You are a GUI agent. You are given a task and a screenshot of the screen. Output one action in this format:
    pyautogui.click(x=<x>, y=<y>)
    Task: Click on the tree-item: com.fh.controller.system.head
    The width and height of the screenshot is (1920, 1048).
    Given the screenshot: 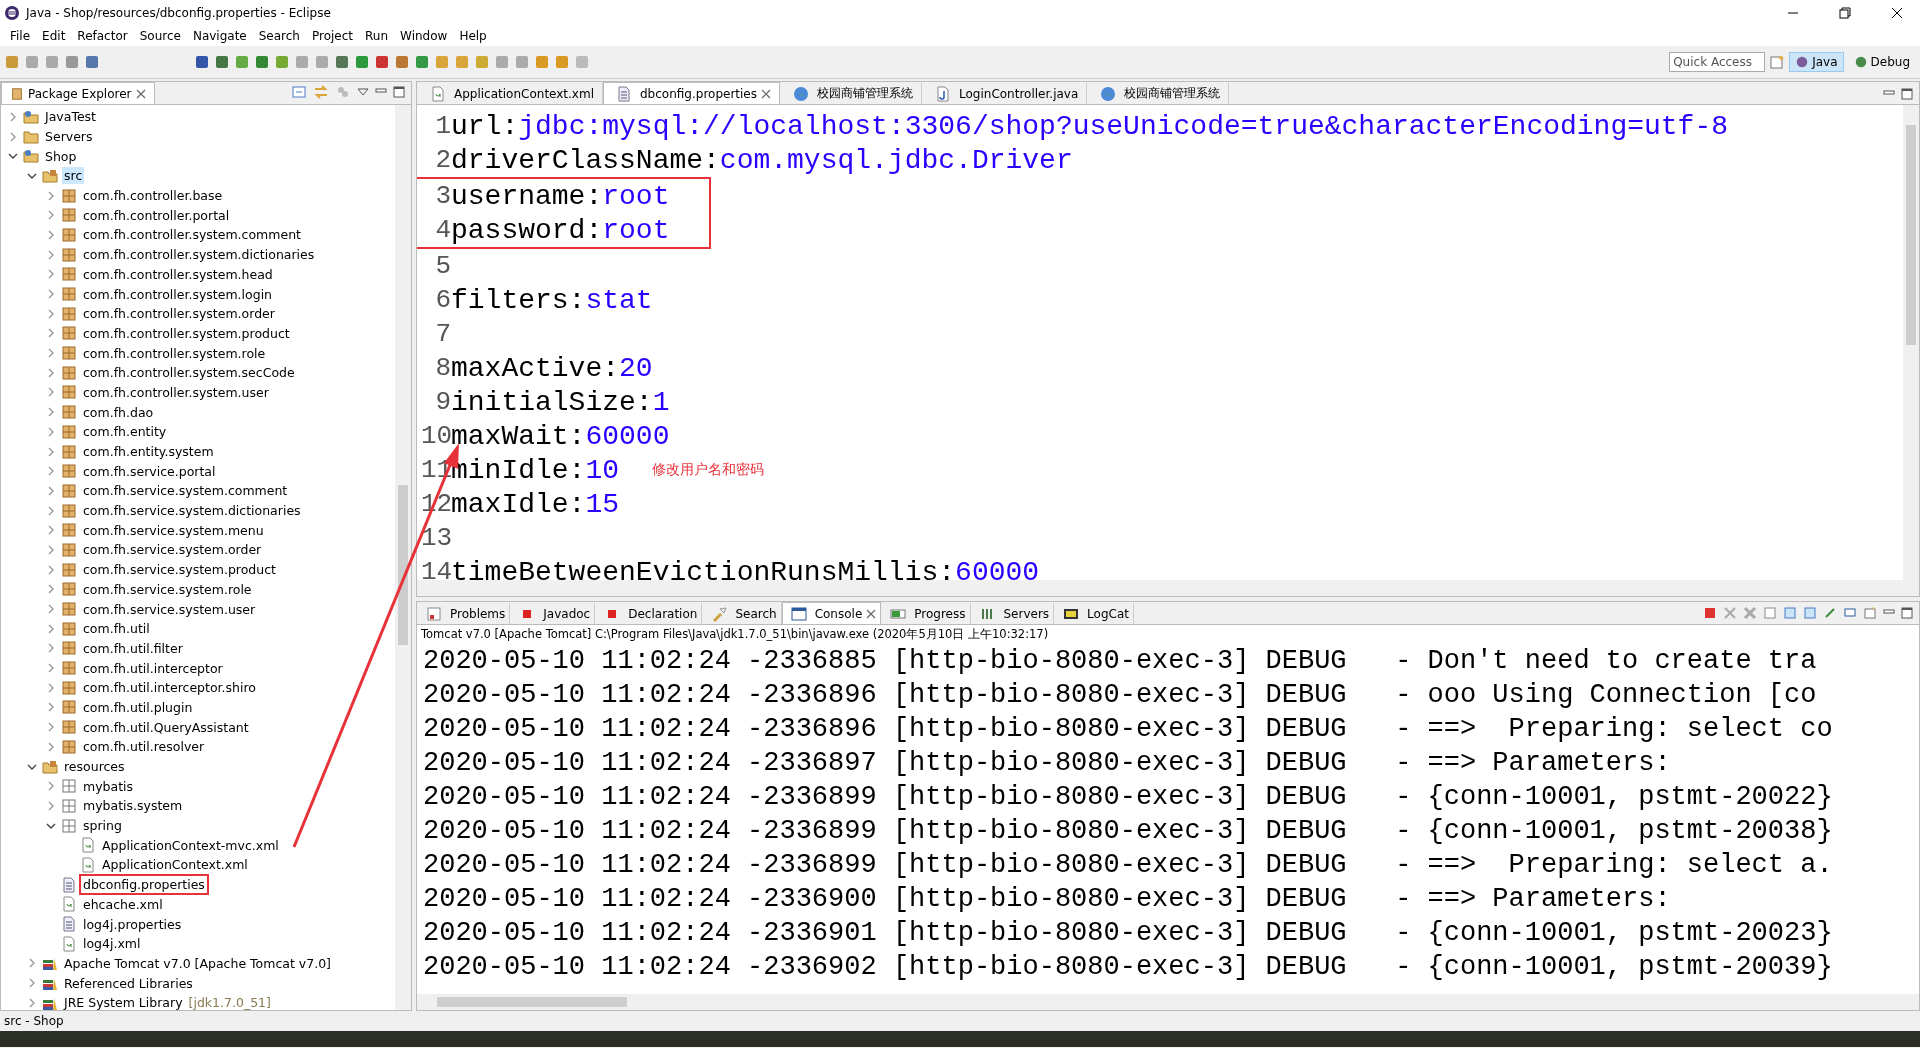 What is the action you would take?
    pyautogui.click(x=178, y=274)
    